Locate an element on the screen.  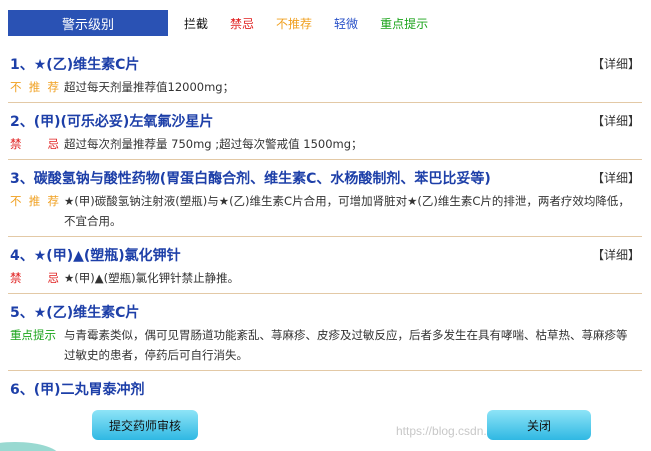
legend-item-intercept: 拦截 is located at coordinates (196, 23).